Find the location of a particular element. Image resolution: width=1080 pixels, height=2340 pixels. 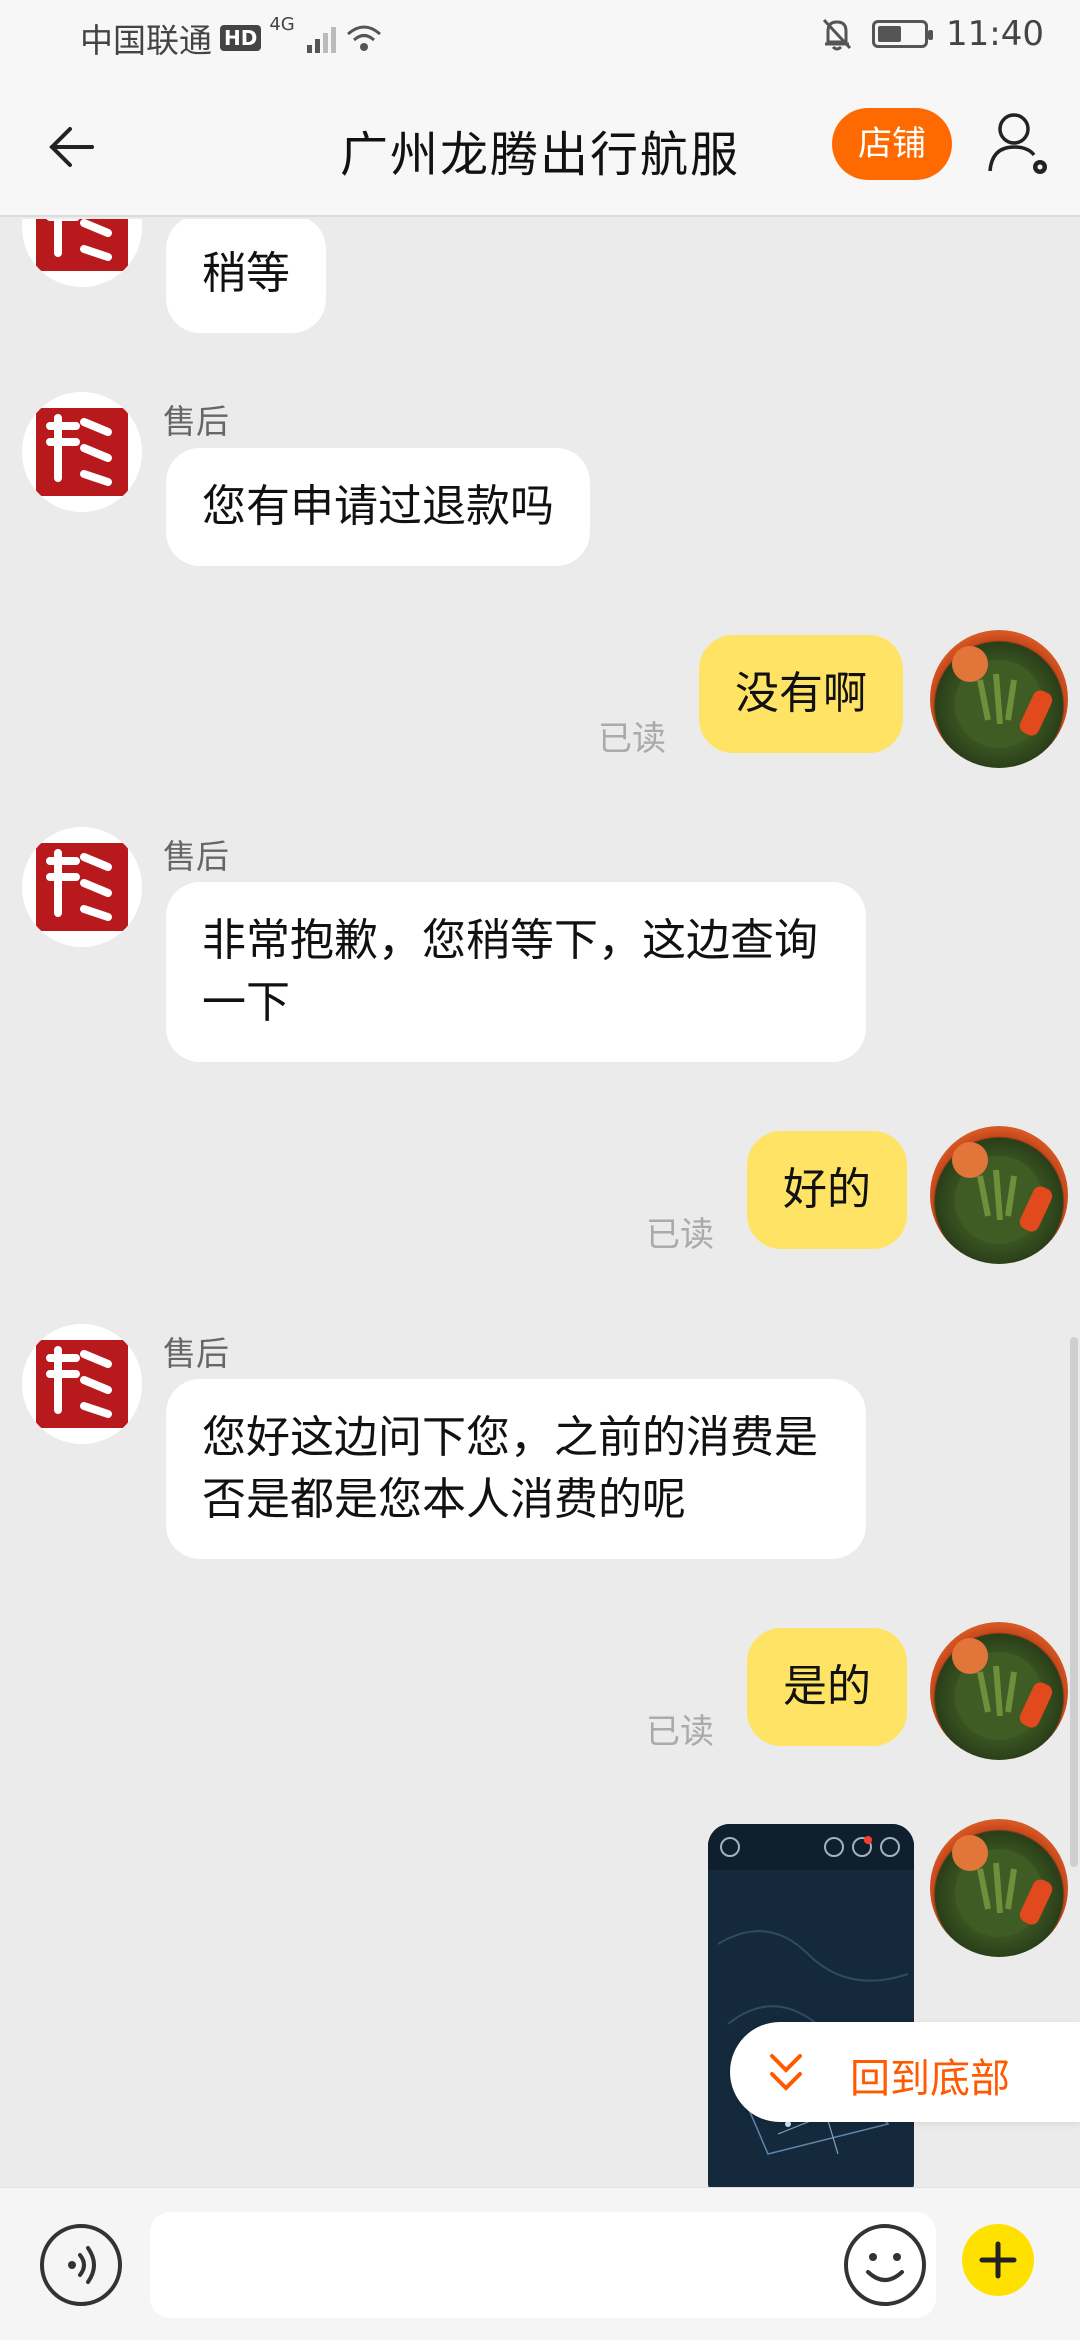

voice-input-icon is located at coordinates (81, 2265).